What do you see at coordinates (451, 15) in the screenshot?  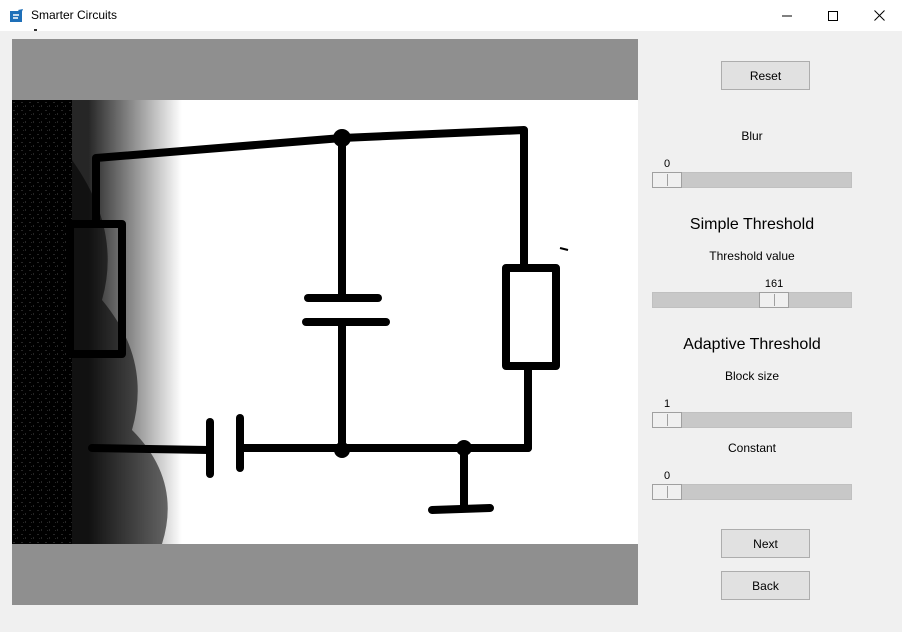 I see `title-bar: Smarter Circuits` at bounding box center [451, 15].